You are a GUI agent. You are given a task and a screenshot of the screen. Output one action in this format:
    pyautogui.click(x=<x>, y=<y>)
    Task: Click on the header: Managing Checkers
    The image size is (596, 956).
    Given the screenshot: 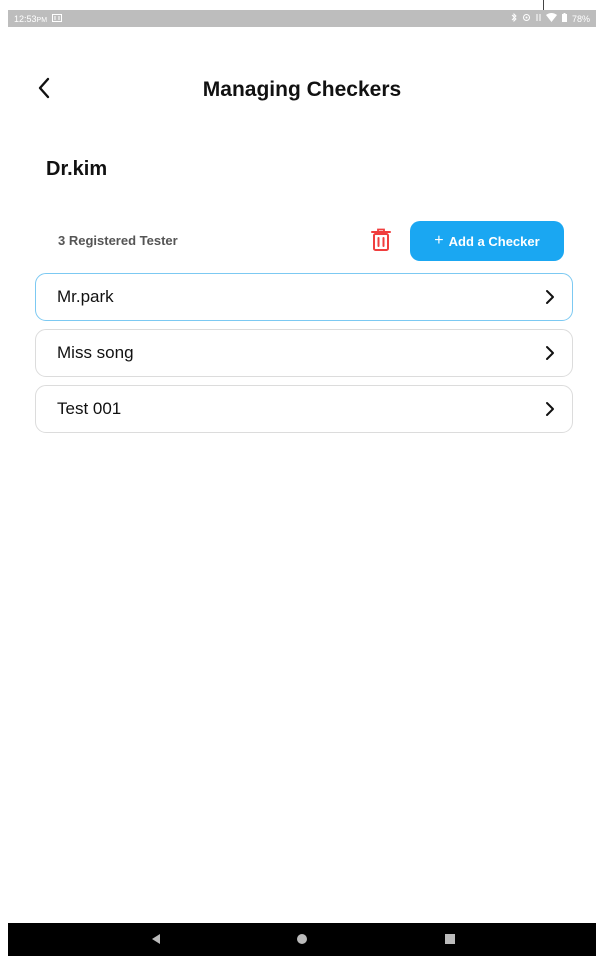 What is the action you would take?
    pyautogui.click(x=302, y=90)
    